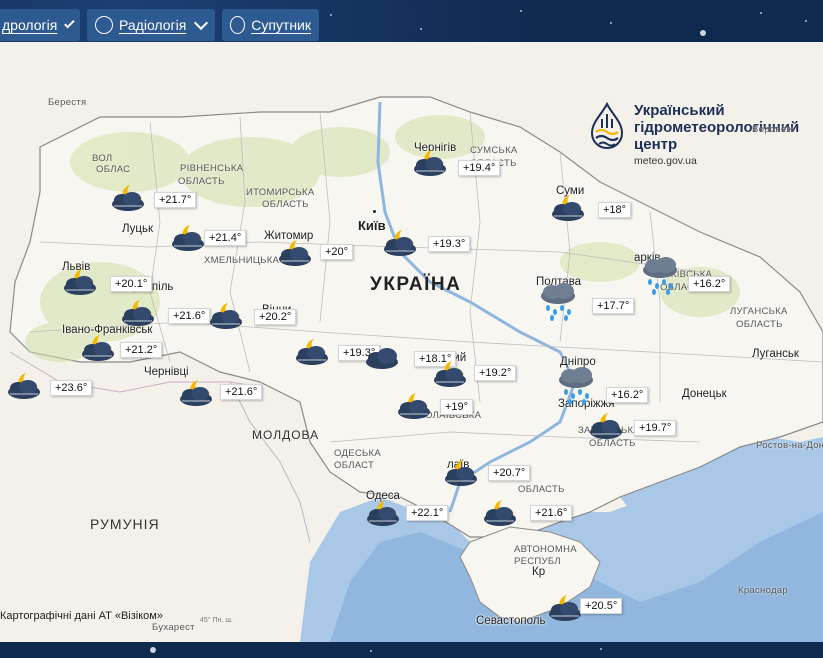  What do you see at coordinates (789, 445) in the screenshot?
I see `city-label-rostov: Ростов-на-Дон` at bounding box center [789, 445].